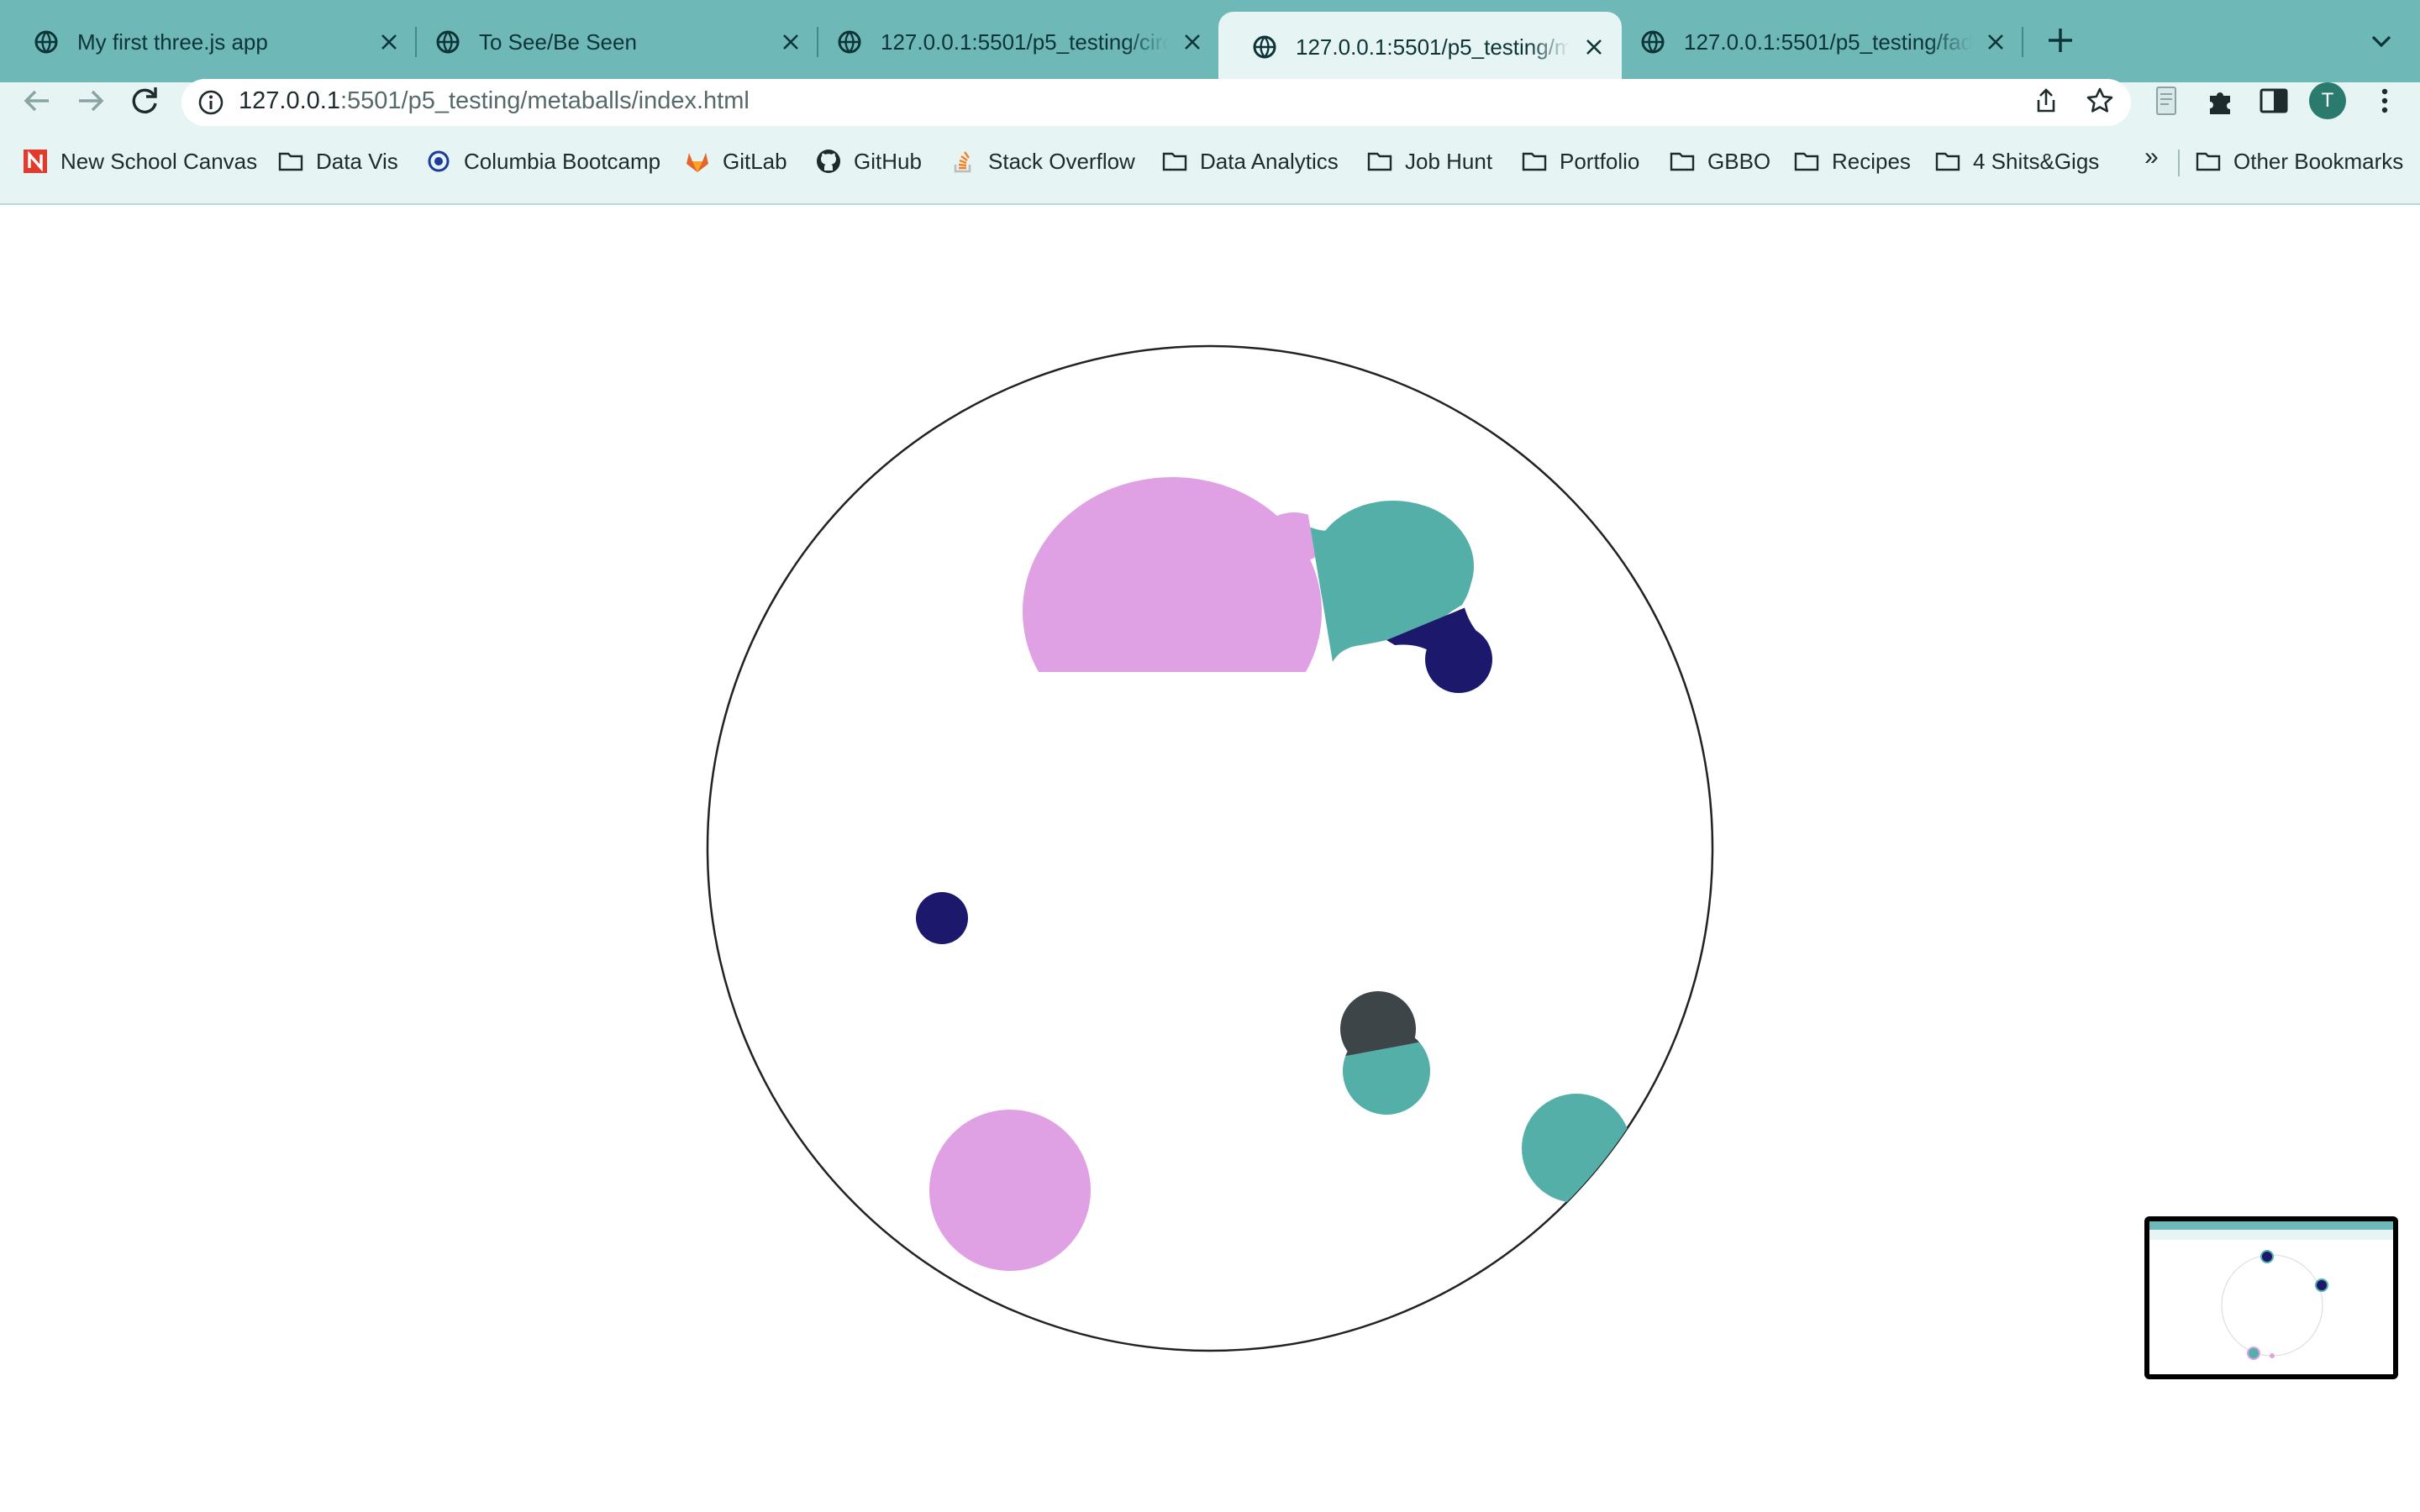  I want to click on bookmark-other-bookmarks: Other Bookmarks, so click(2299, 161).